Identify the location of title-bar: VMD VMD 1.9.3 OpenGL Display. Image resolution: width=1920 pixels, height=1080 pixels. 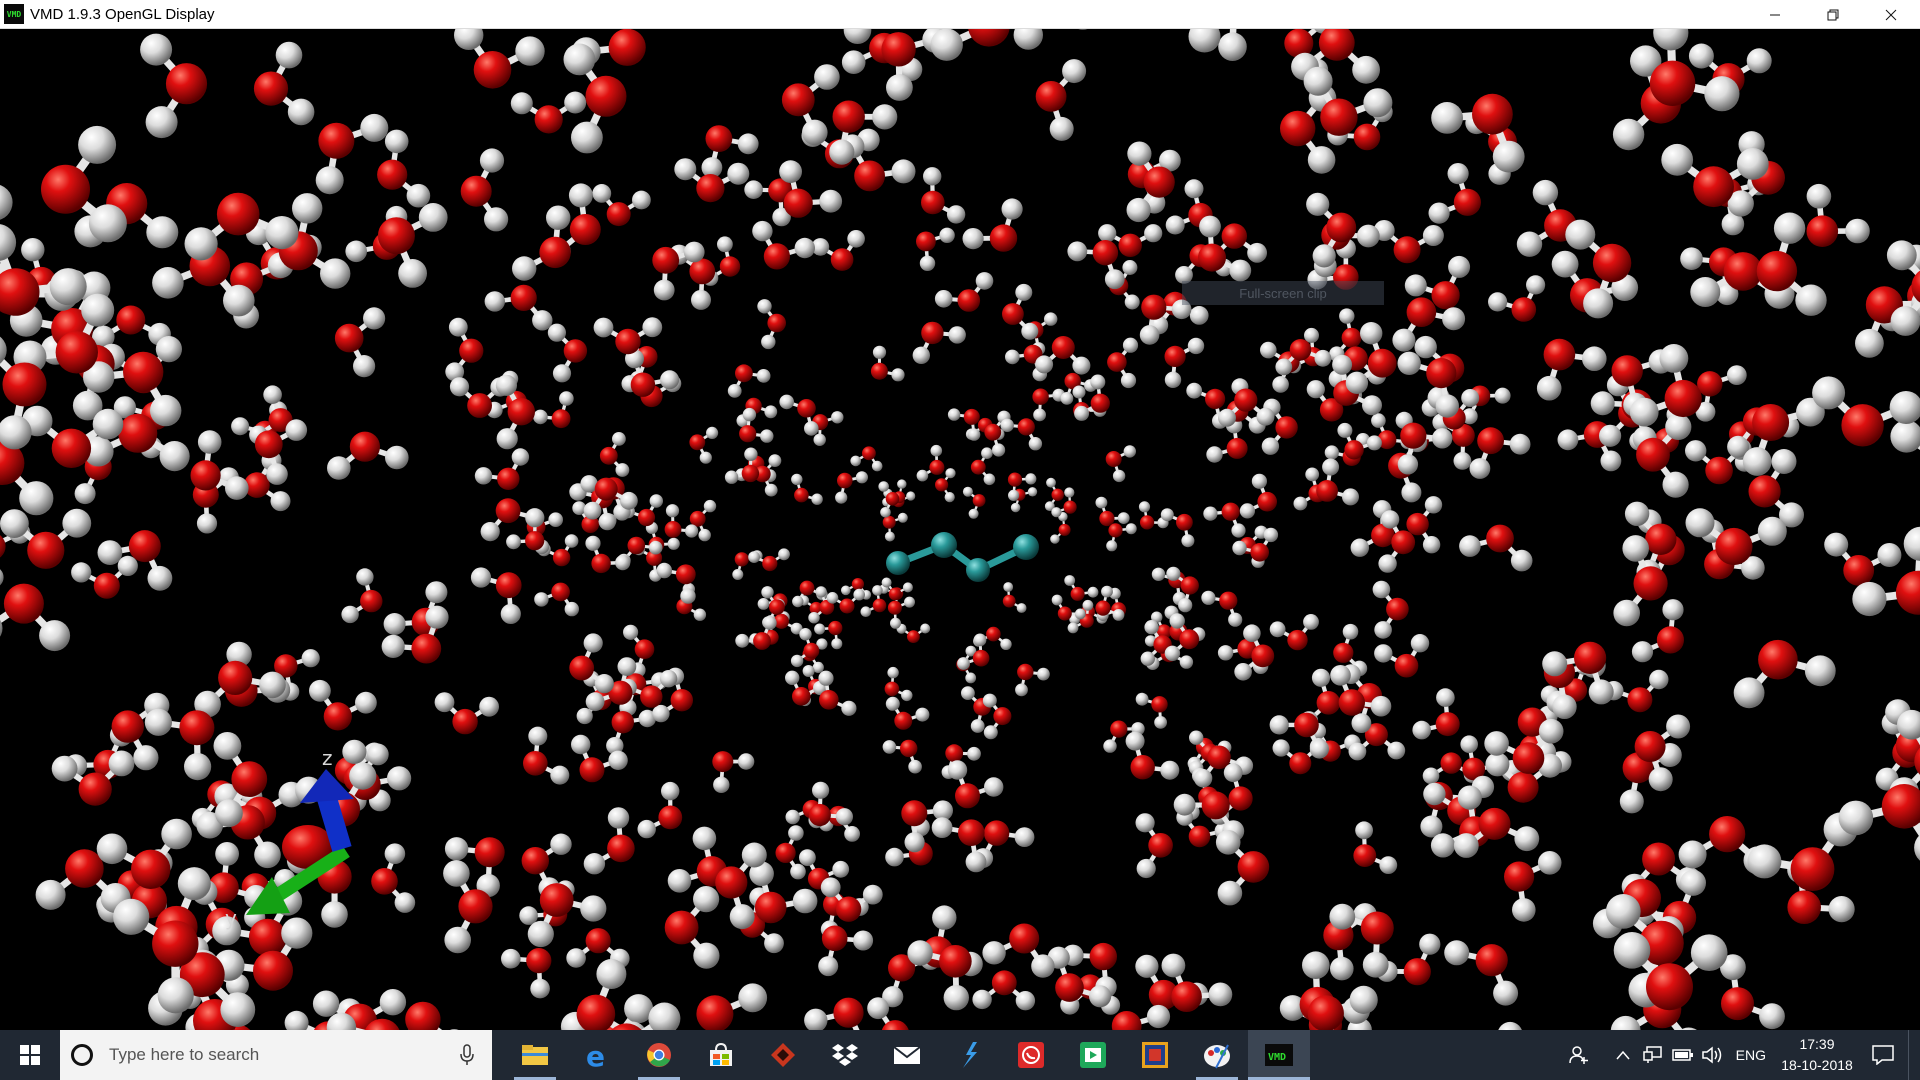
(960, 14).